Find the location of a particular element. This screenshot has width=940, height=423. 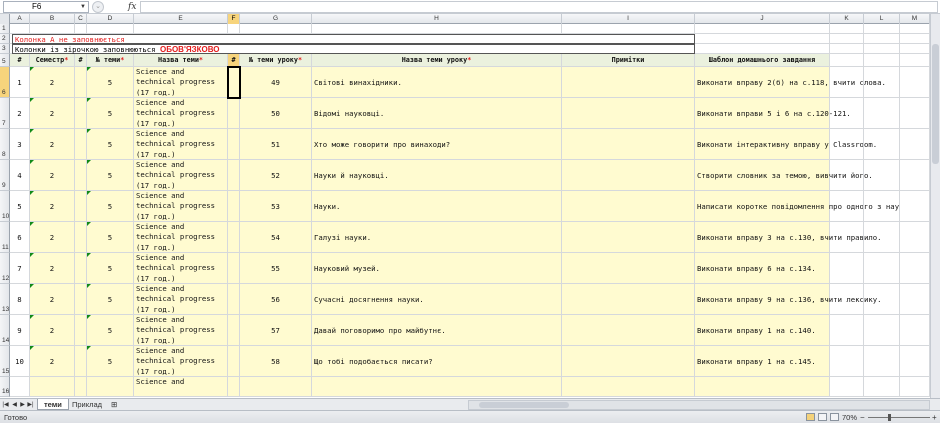

lesson-no-cell: 55 is located at coordinates (276, 268).